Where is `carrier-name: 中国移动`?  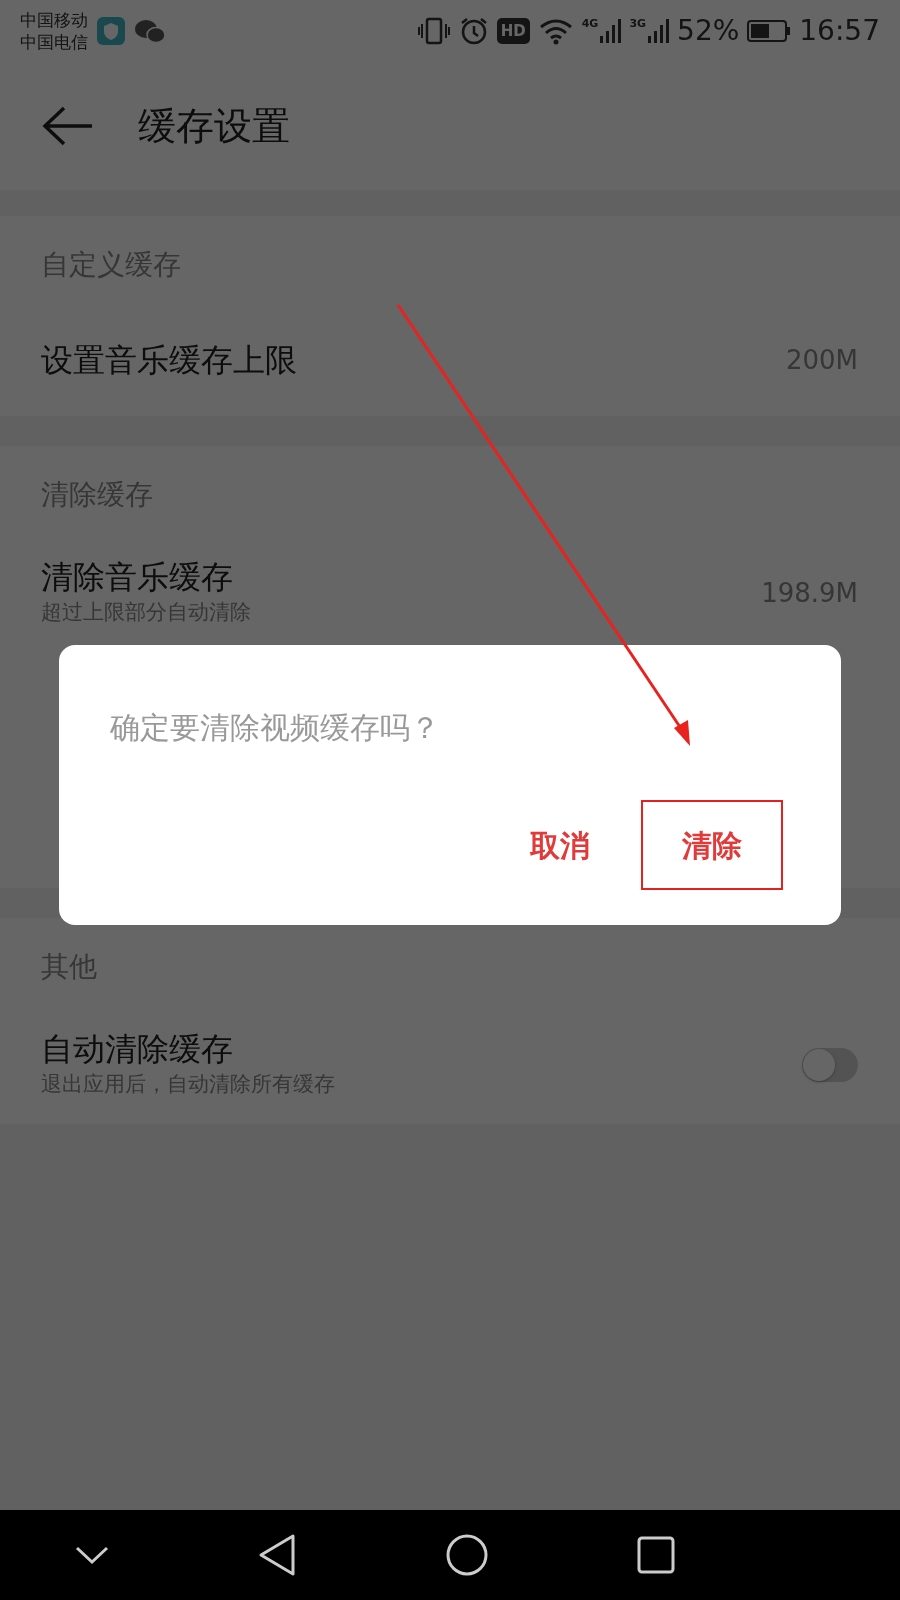
carrier-name: 中国移动 is located at coordinates (54, 20).